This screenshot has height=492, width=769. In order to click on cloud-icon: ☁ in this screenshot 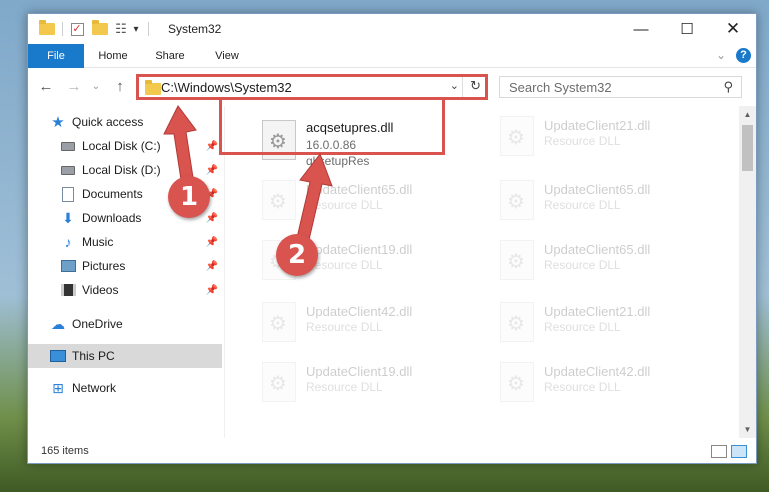, I will do `click(58, 323)`.